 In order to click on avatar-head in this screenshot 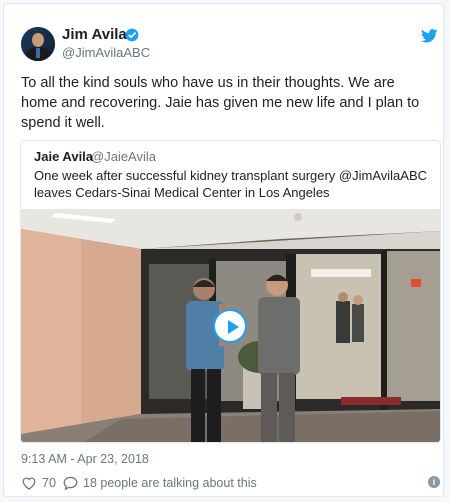, I will do `click(38, 40)`.